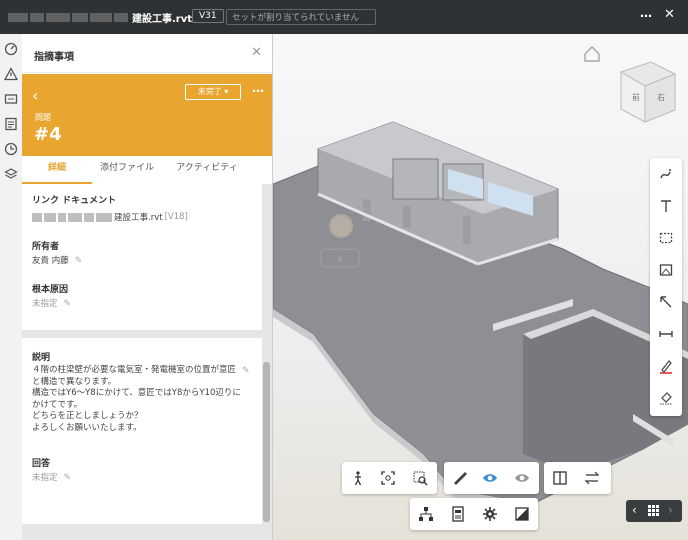 The height and width of the screenshot is (540, 688). Describe the element at coordinates (138, 218) in the screenshot. I see `linked-doc-file: 建設工事.rvt` at that location.